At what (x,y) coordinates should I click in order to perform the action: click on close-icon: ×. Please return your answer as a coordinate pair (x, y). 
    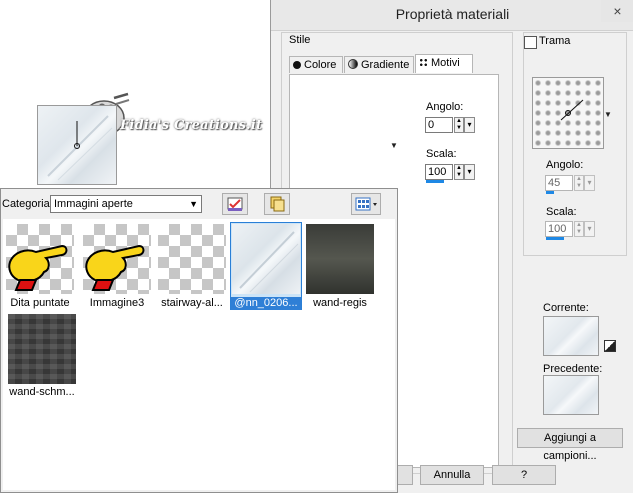
    Looking at the image, I should click on (617, 11).